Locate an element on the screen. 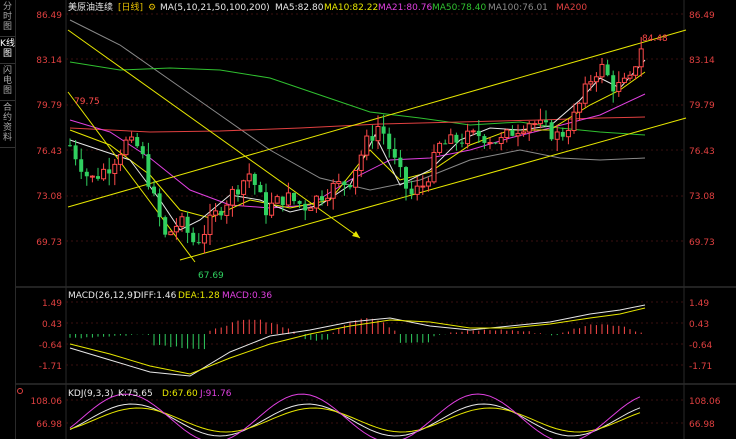 This screenshot has height=439, width=736. macd-tick-left-3: -1.71 is located at coordinates (50, 367).